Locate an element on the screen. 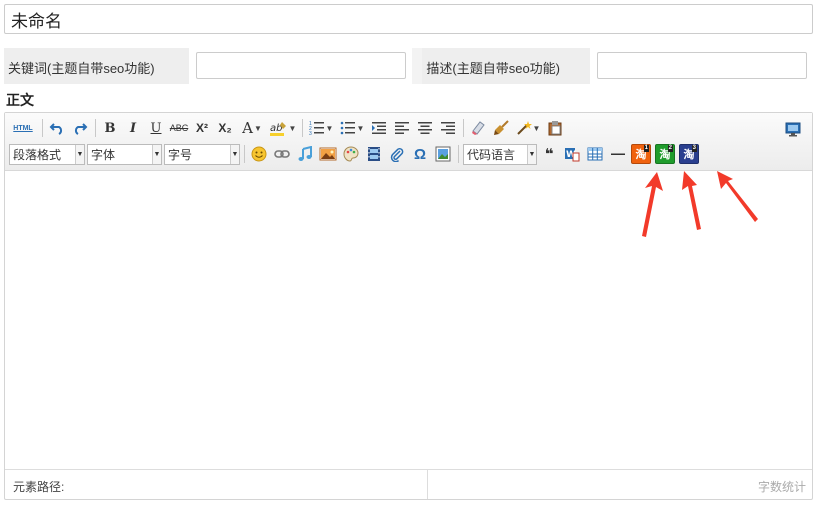 The height and width of the screenshot is (505, 817). taobao-button-3: 淘3 is located at coordinates (689, 154).